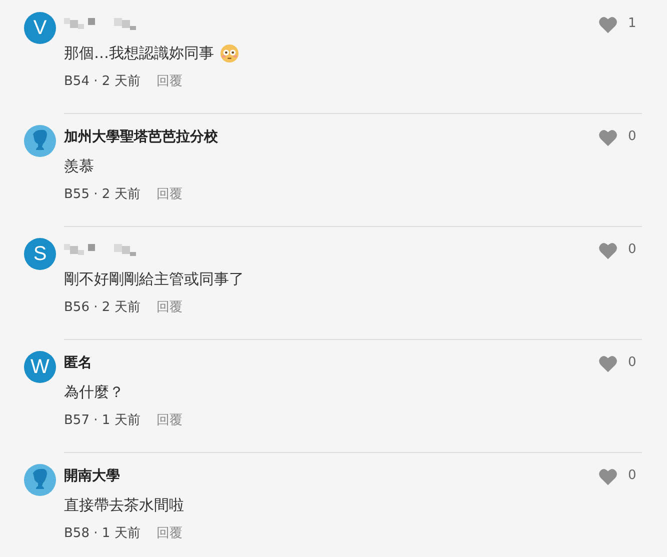  What do you see at coordinates (78, 363) in the screenshot?
I see `author-name: 匿名` at bounding box center [78, 363].